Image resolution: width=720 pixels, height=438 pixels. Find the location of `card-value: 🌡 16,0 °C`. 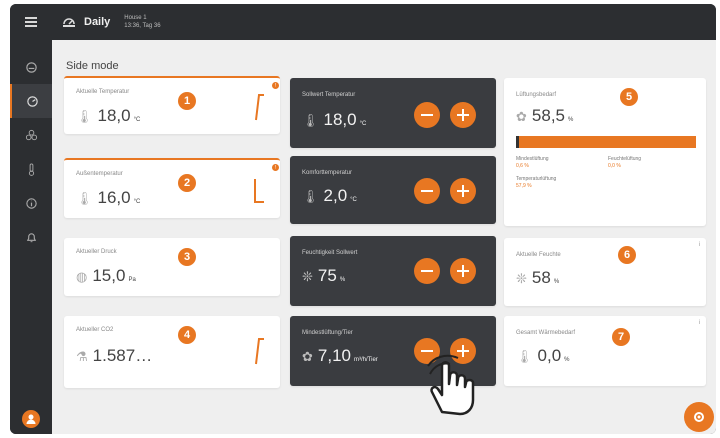

card-value: 🌡 16,0 °C is located at coordinates (108, 198).